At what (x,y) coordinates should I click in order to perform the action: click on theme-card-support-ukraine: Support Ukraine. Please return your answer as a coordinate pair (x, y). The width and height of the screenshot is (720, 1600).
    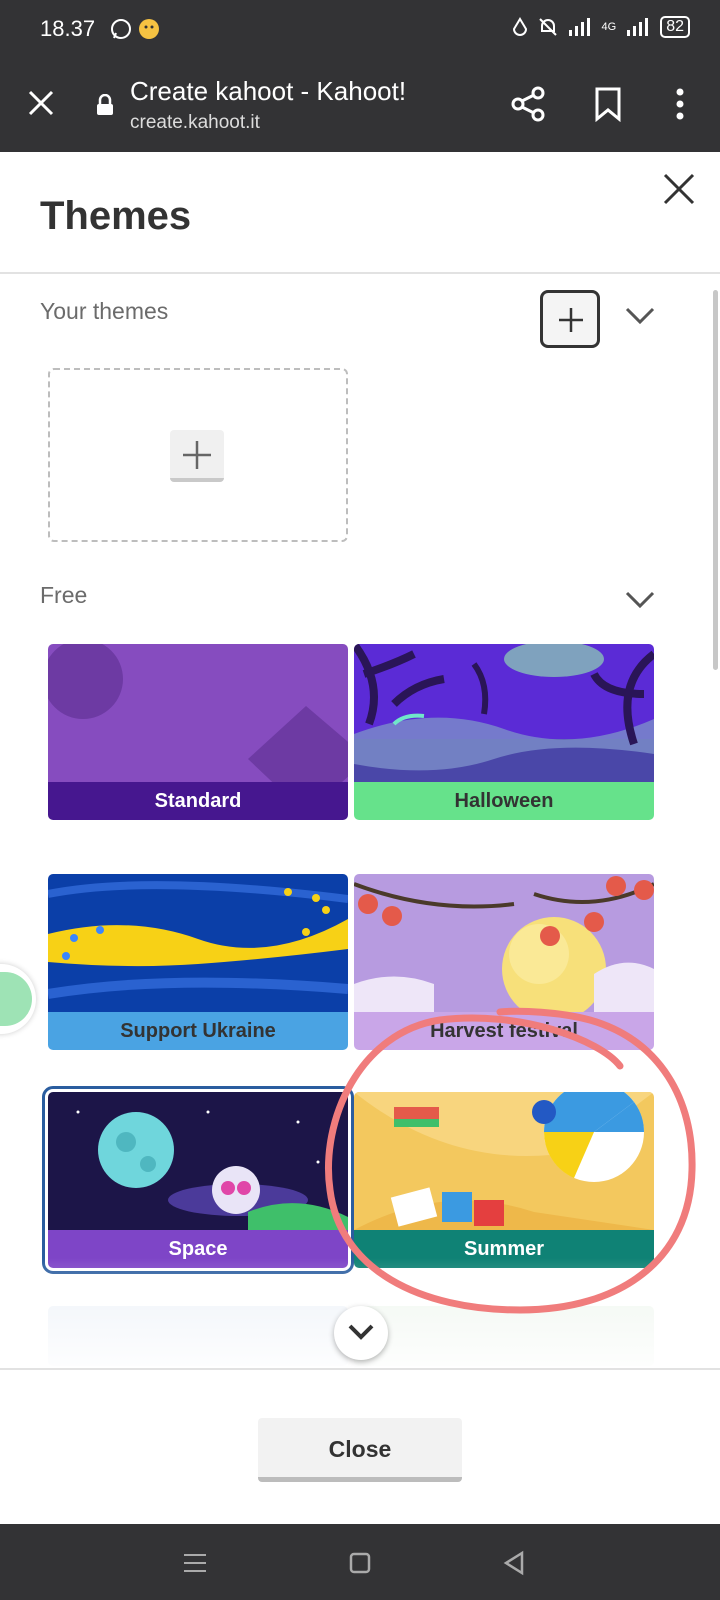
    Looking at the image, I should click on (198, 962).